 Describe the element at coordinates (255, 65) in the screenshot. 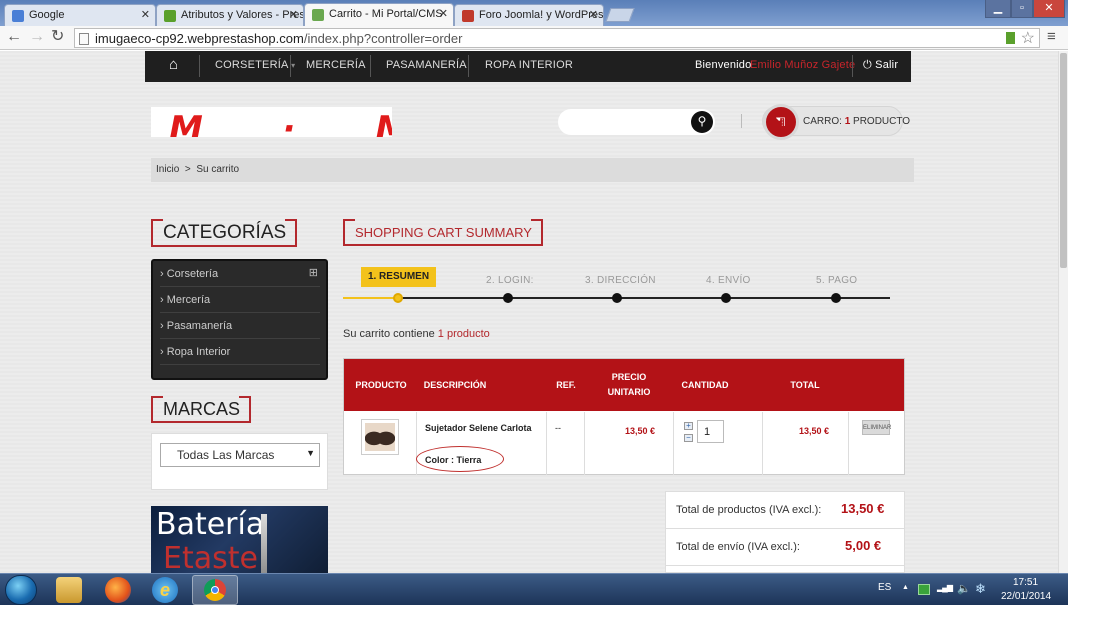

I see `nav-item-corseteria: CORSETERÍA ▾` at that location.